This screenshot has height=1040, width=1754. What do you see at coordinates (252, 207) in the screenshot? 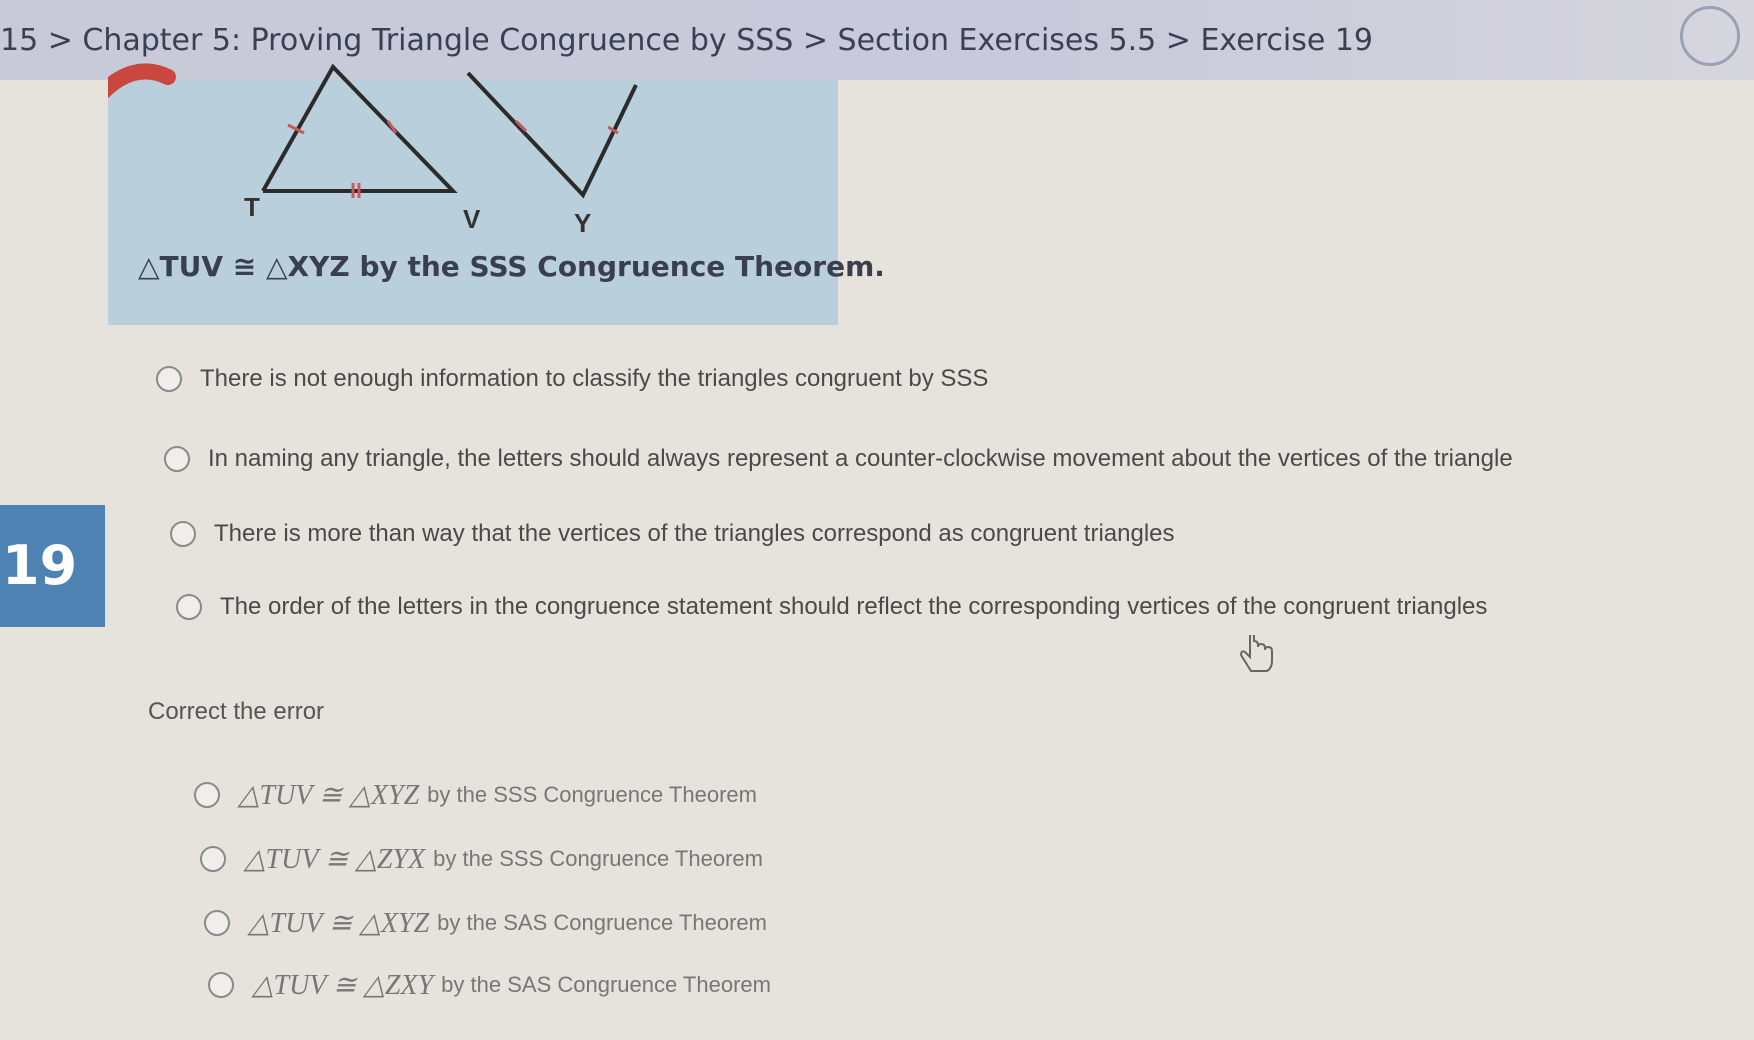
I see `label-t: T` at bounding box center [252, 207].